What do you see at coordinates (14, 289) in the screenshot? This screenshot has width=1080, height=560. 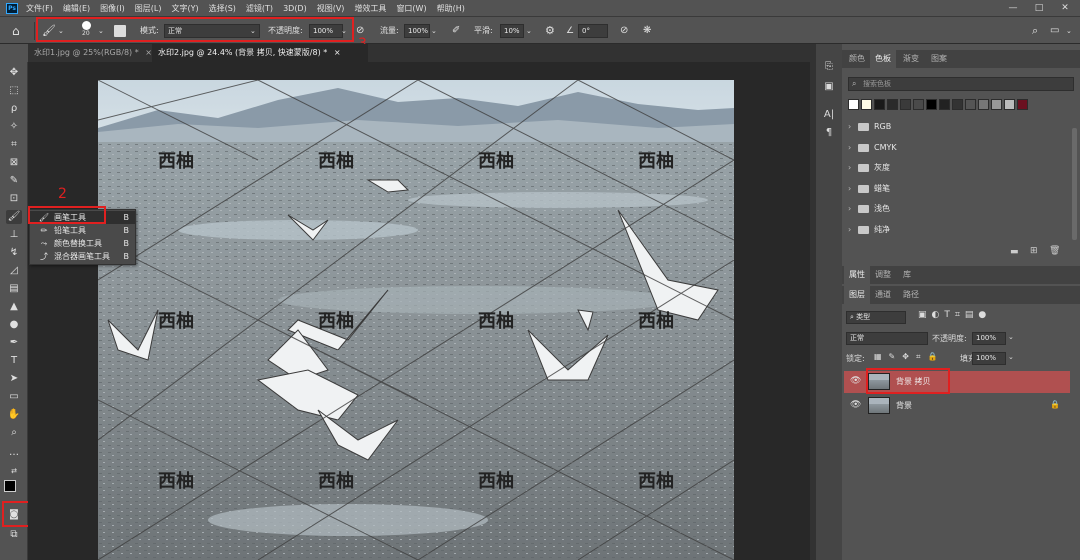 I see `gradient-tool-icon: ▤` at bounding box center [14, 289].